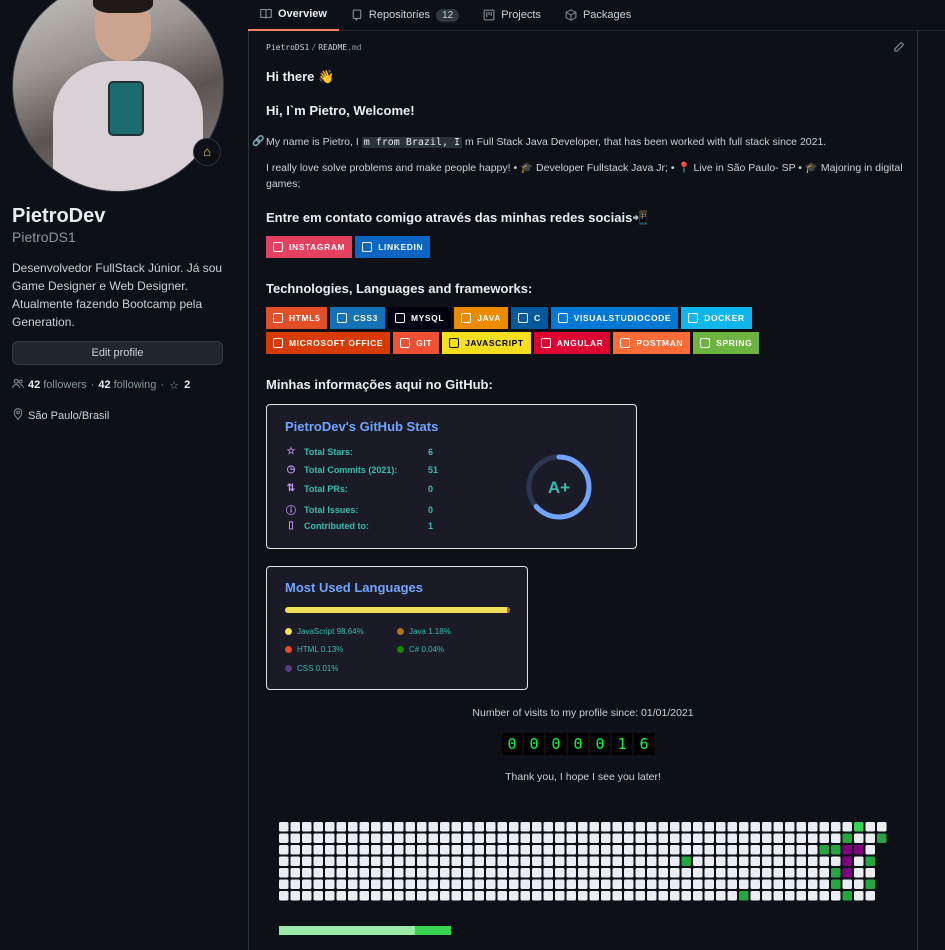 Image resolution: width=945 pixels, height=950 pixels. Describe the element at coordinates (652, 343) in the screenshot. I see `badge-postman: POSTMAN` at that location.